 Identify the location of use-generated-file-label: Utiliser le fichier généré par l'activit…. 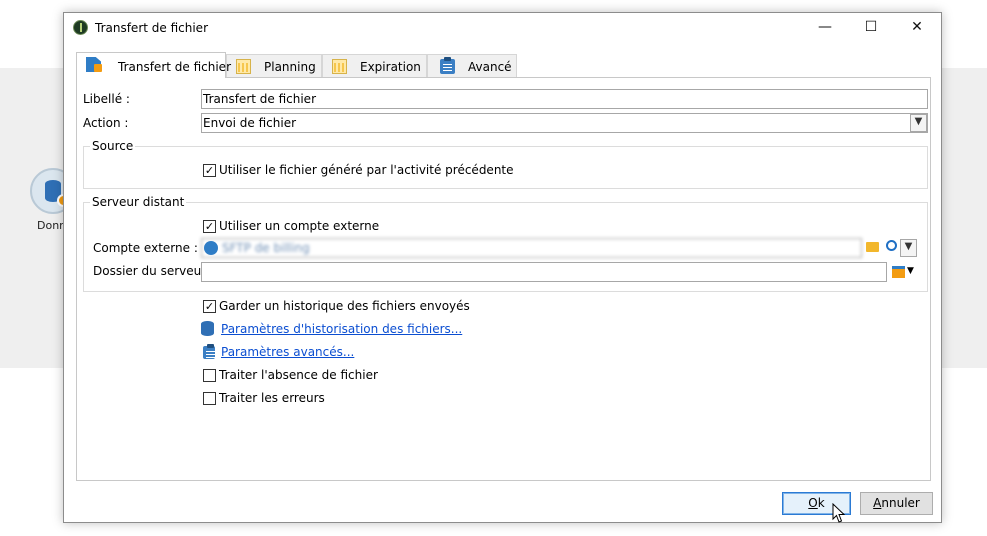
(366, 170).